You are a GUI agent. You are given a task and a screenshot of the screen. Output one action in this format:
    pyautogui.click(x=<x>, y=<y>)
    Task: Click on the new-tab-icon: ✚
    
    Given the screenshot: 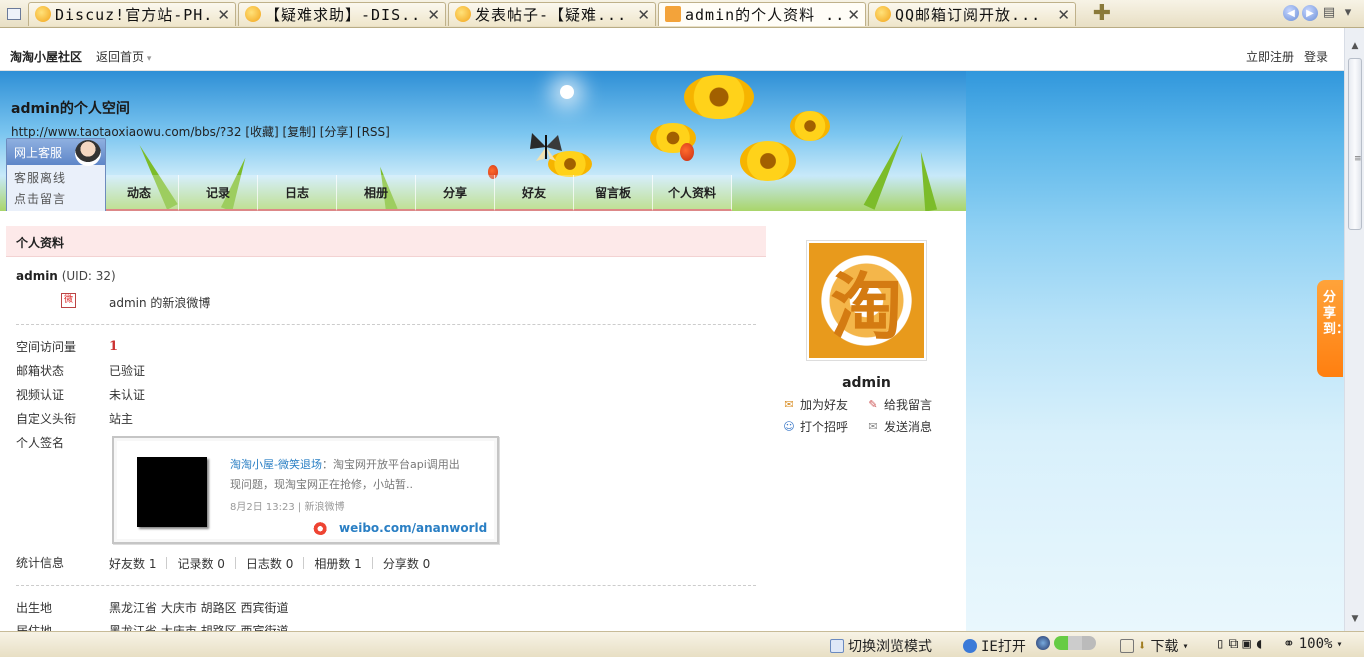 What is the action you would take?
    pyautogui.click(x=1102, y=13)
    